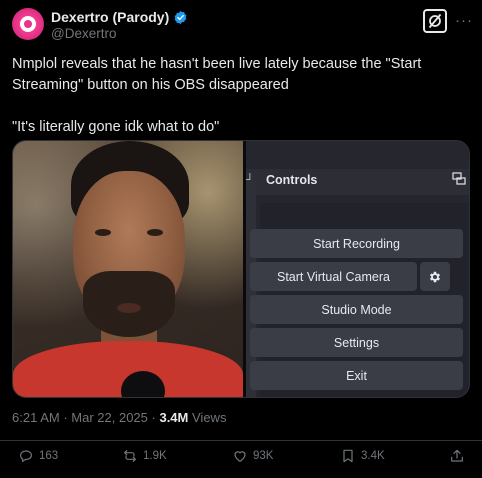  I want to click on virtual-camera-settings-button, so click(435, 276).